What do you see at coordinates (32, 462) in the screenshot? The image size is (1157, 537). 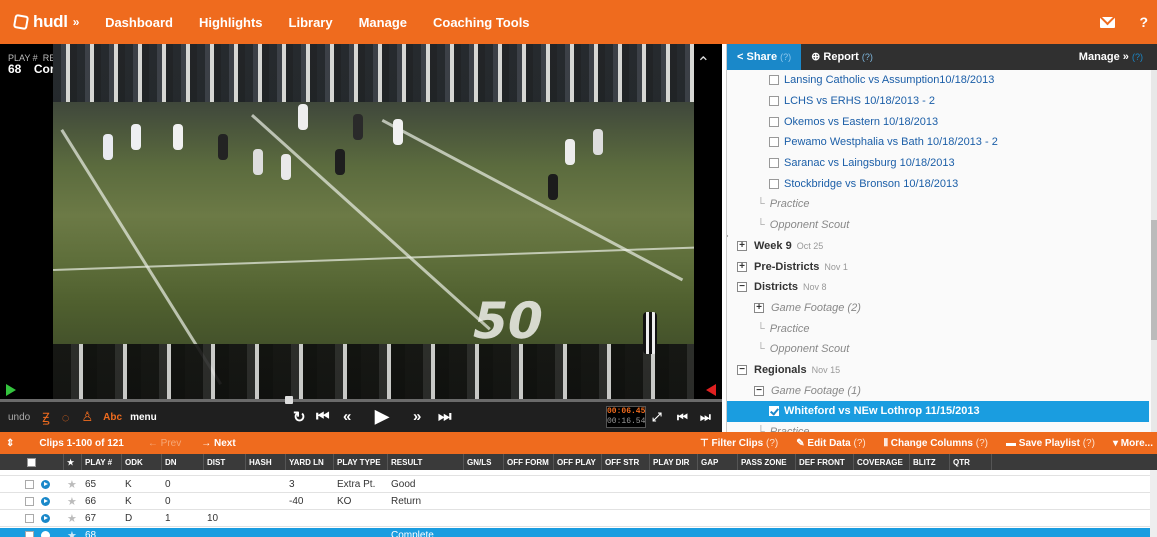 I see `select-all-checkbox` at bounding box center [32, 462].